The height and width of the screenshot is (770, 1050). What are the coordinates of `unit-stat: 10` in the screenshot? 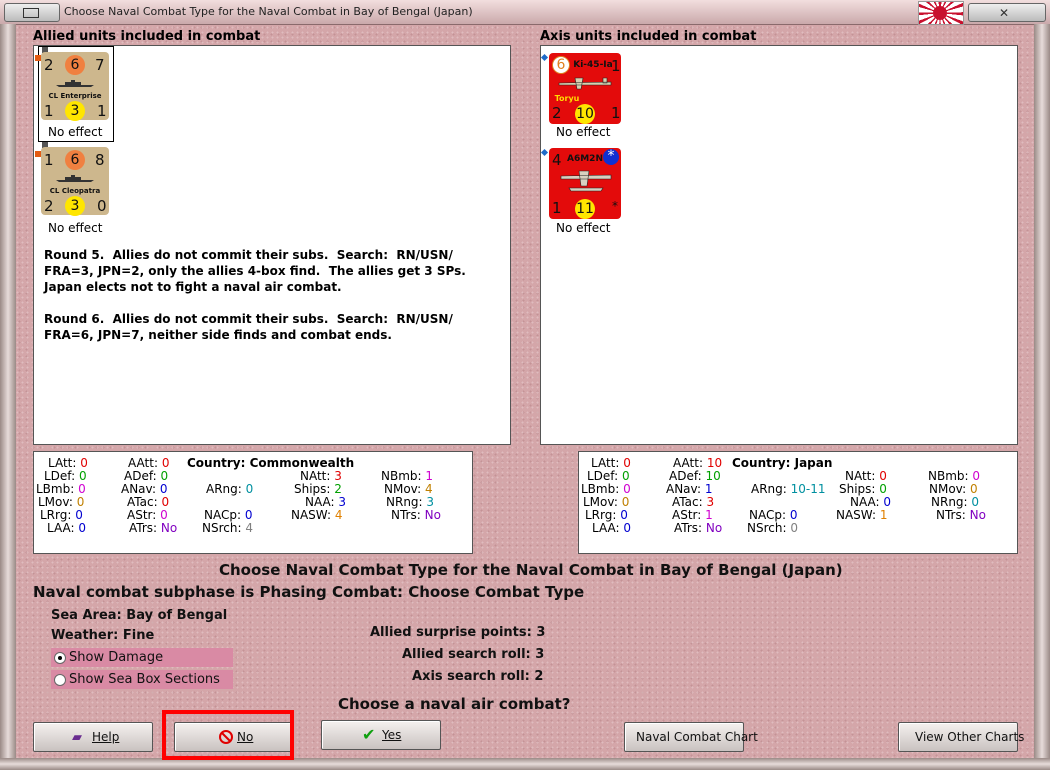 It's located at (585, 114).